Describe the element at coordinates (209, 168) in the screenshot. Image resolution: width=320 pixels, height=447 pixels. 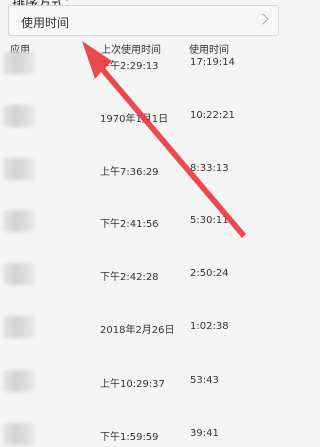
I see `usage-time: 8:33:13` at that location.